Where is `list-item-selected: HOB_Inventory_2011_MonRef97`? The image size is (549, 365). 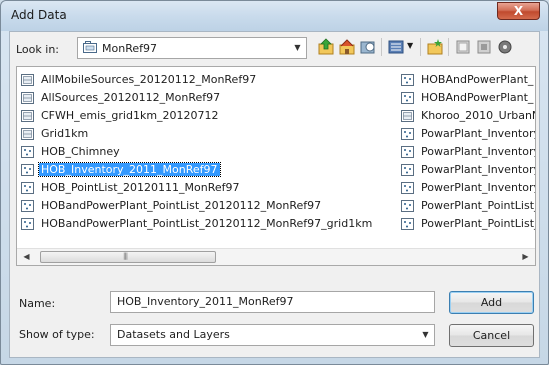
list-item-selected: HOB_Inventory_2011_MonRef97 is located at coordinates (196, 170).